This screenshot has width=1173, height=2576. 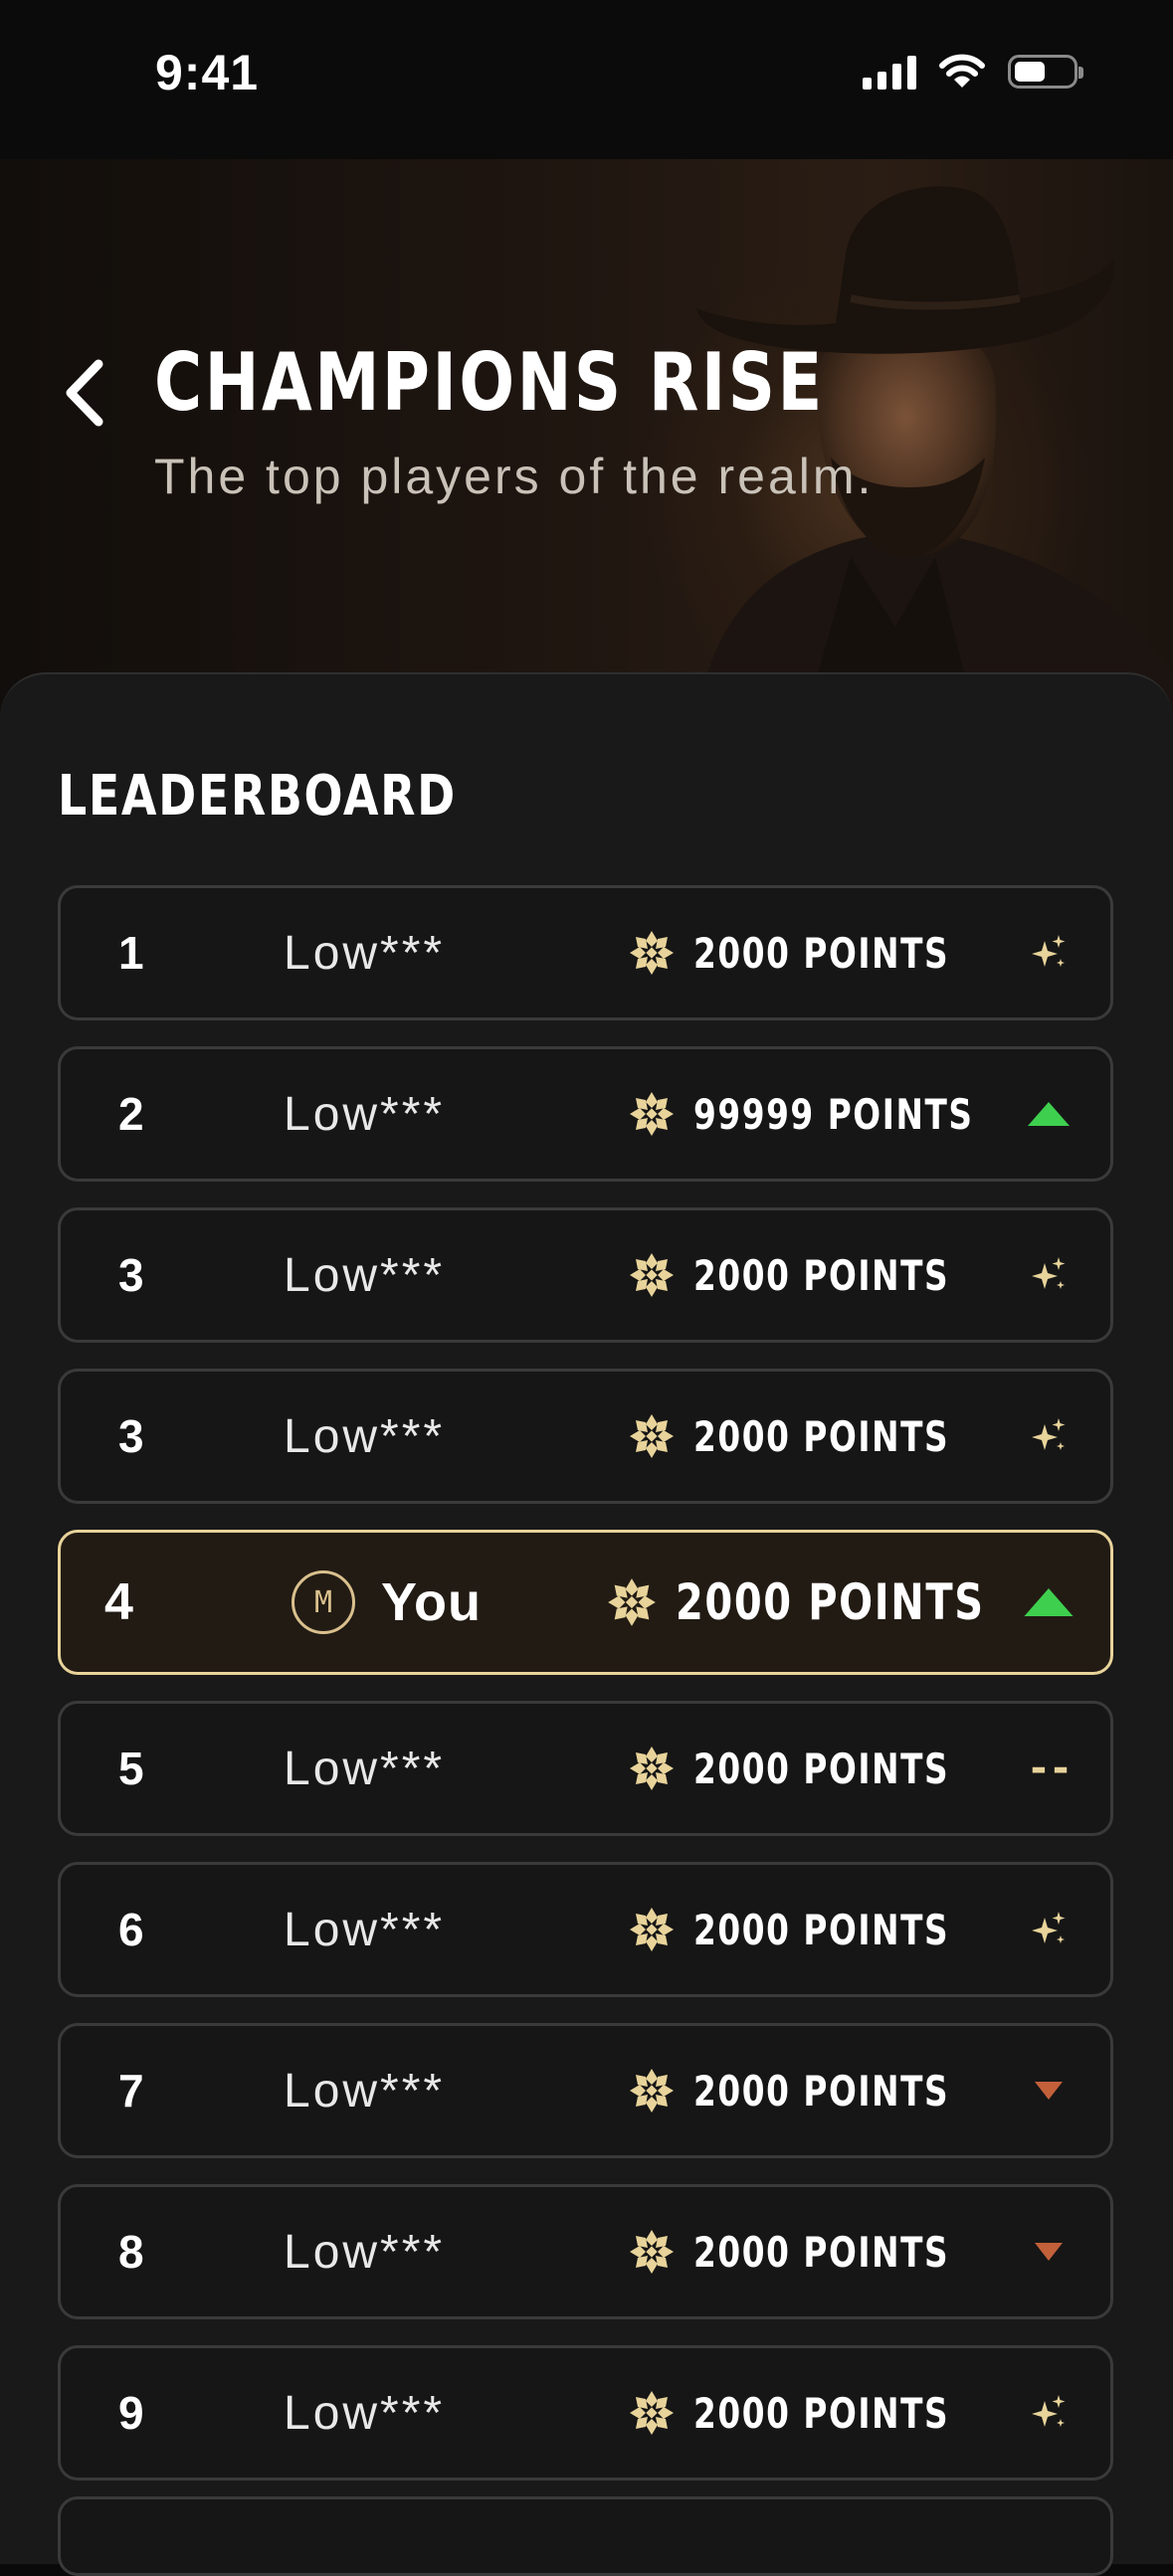 I want to click on trend-unchanged: --, so click(x=1048, y=1768).